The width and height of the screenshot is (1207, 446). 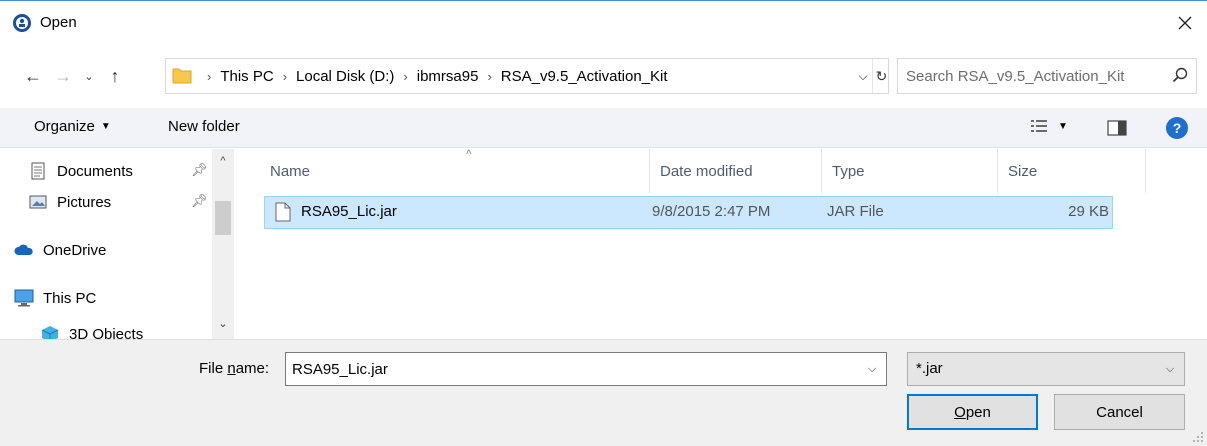 What do you see at coordinates (603, 128) in the screenshot?
I see `command-bar: Organize ▼ New folder ▼ ?` at bounding box center [603, 128].